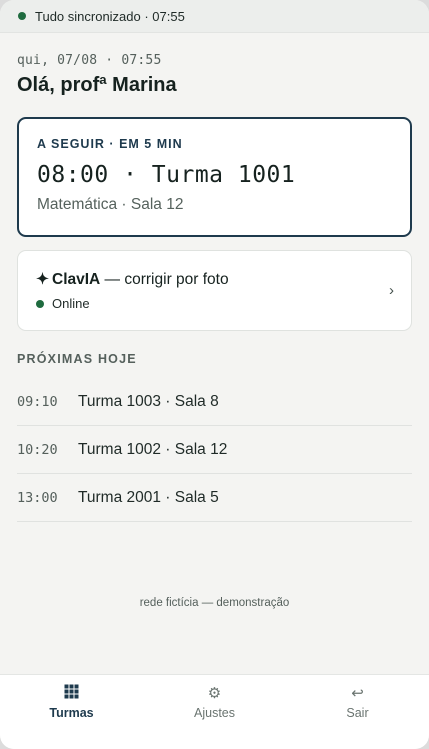 The image size is (429, 749). I want to click on upcoming-section-title: PRÓXIMAS HOJE, so click(77, 359).